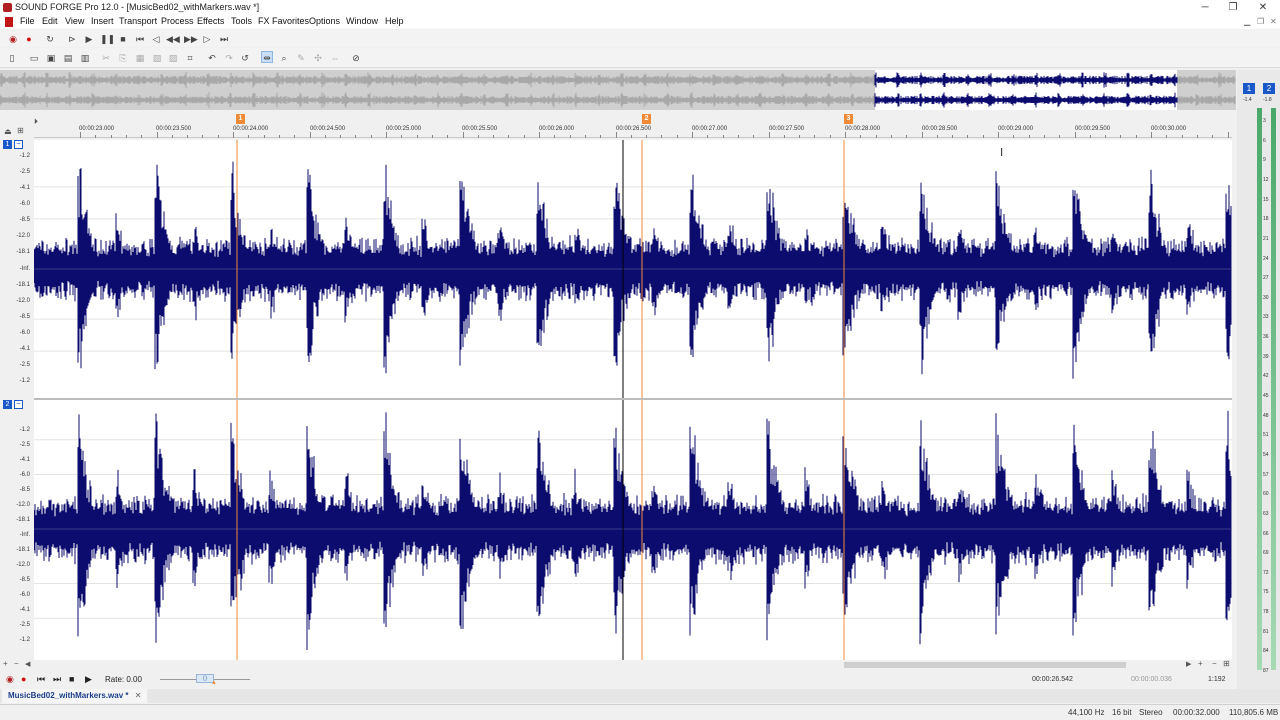  Describe the element at coordinates (1214, 663) in the screenshot. I see `zoom-out-time-icon: −` at that location.